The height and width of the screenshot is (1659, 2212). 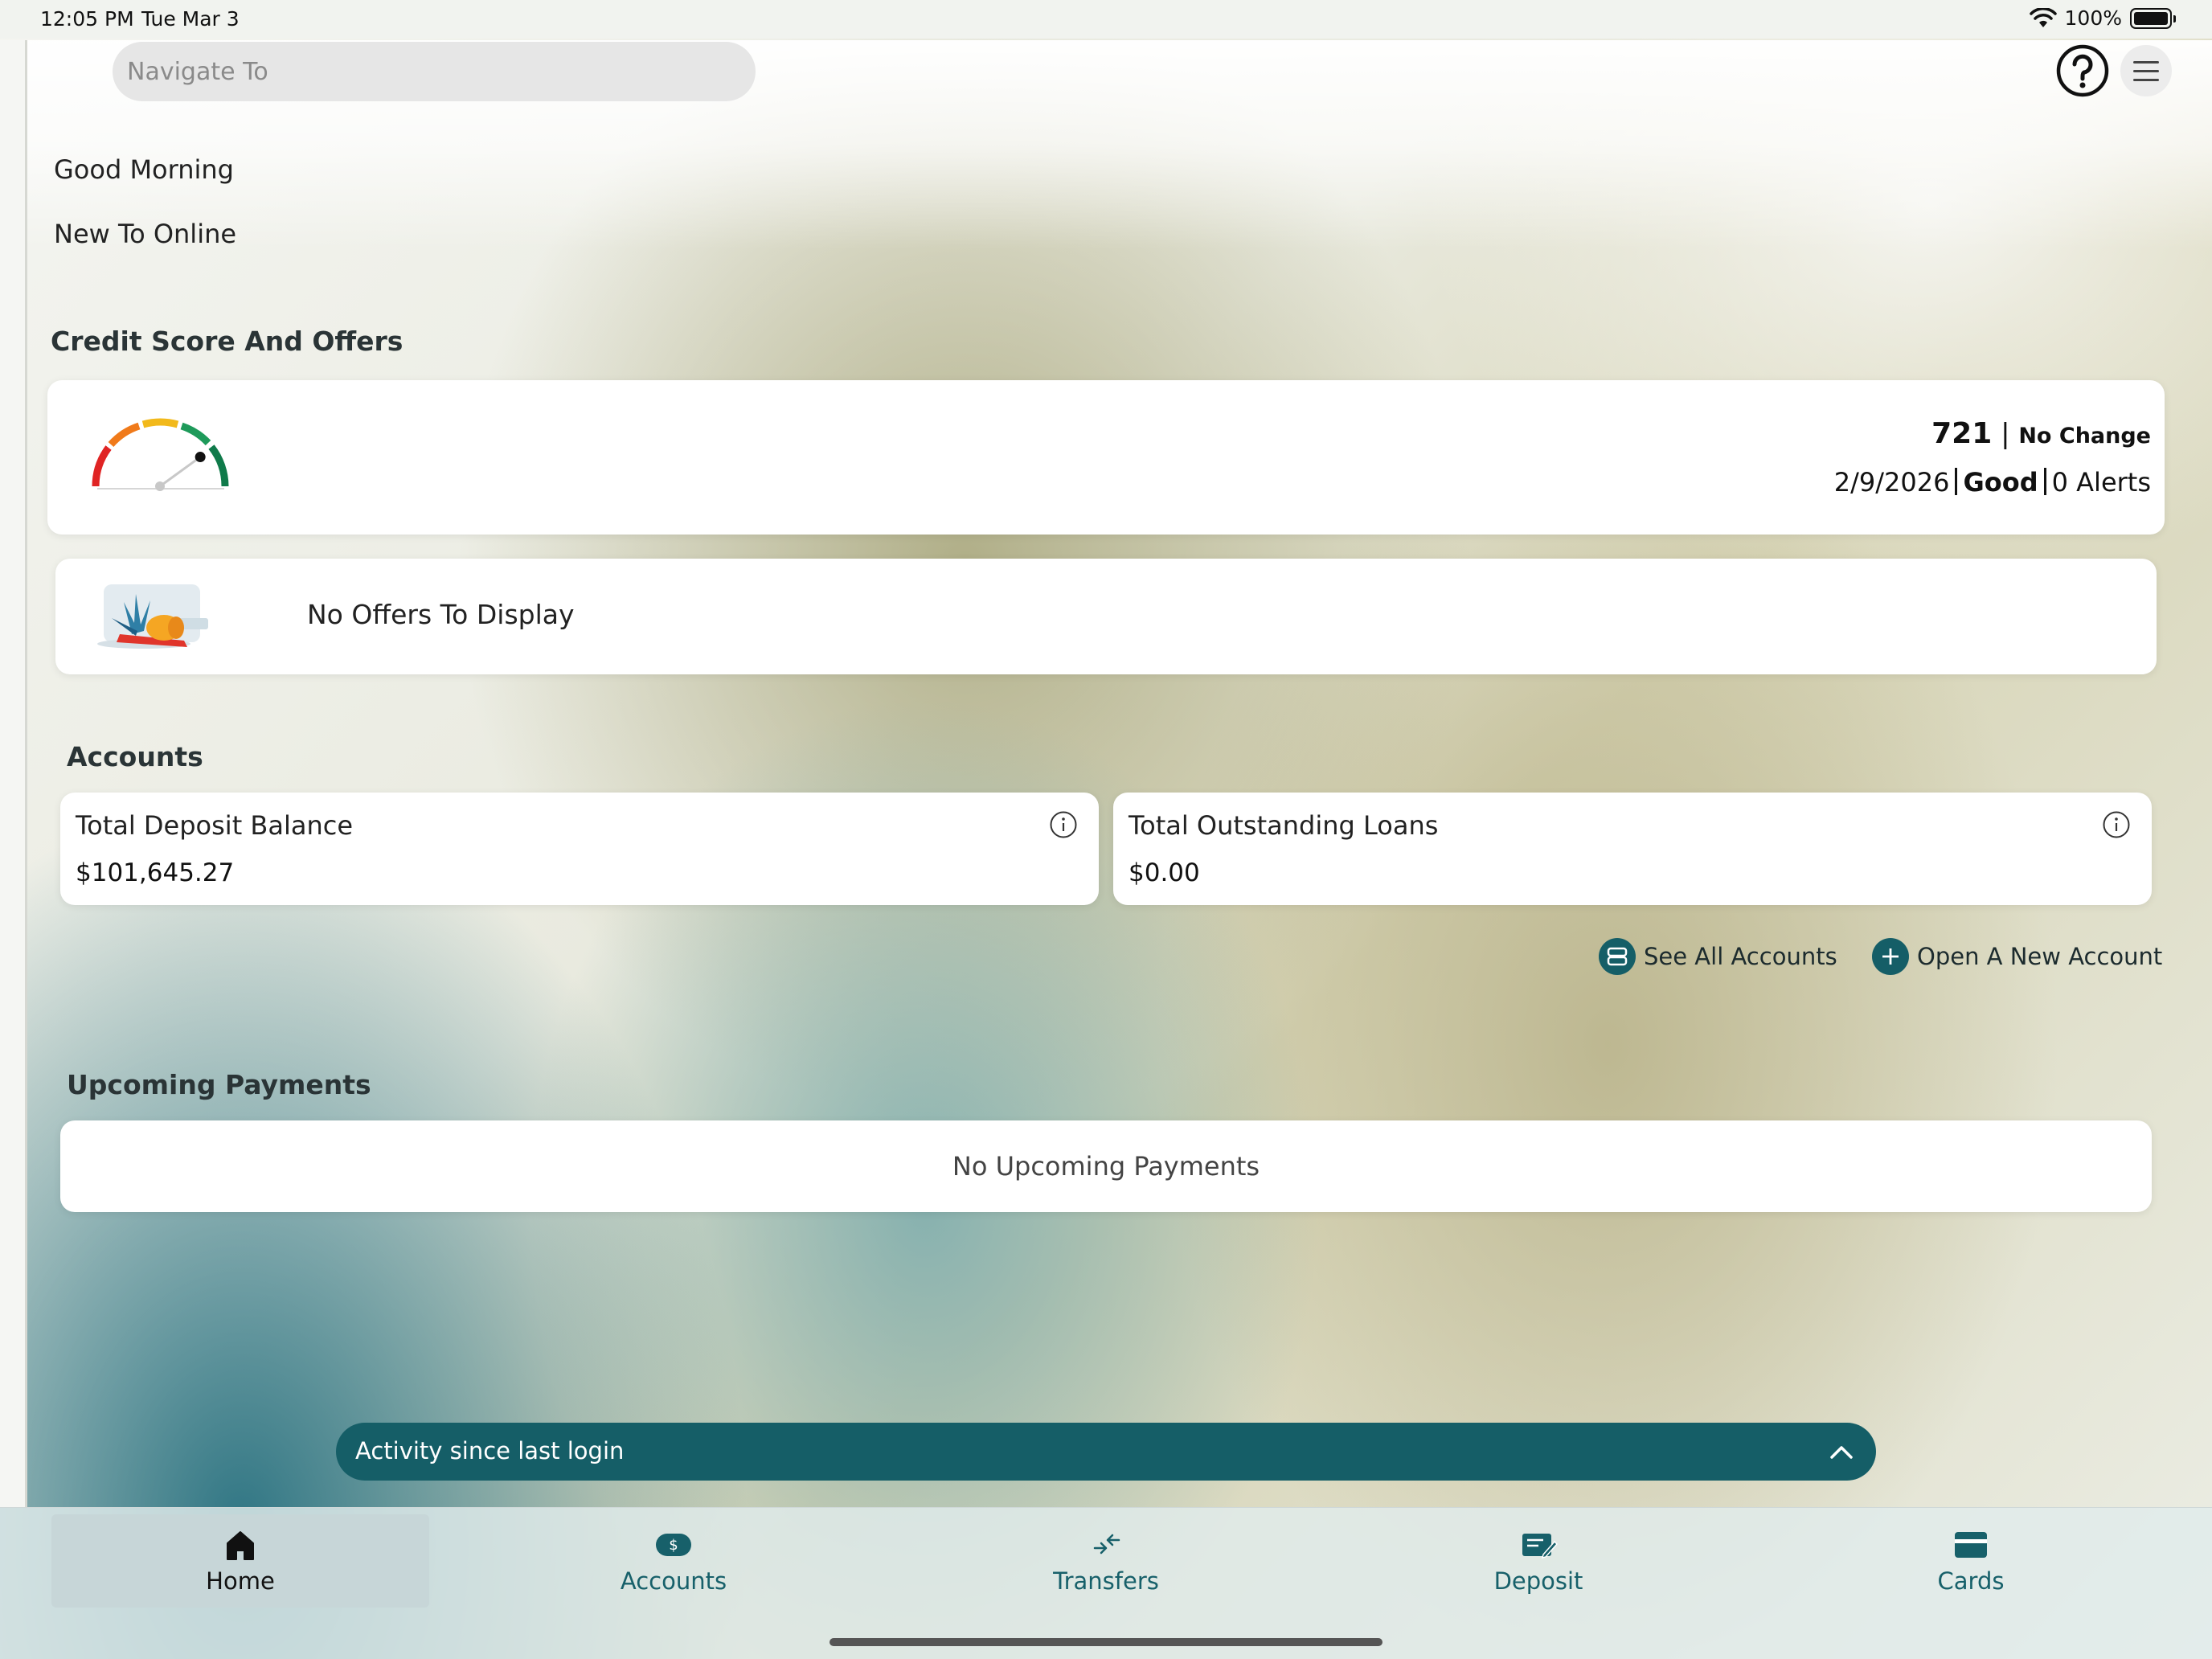 What do you see at coordinates (1891, 482) in the screenshot?
I see `credit-score-date: 2/9/2026` at bounding box center [1891, 482].